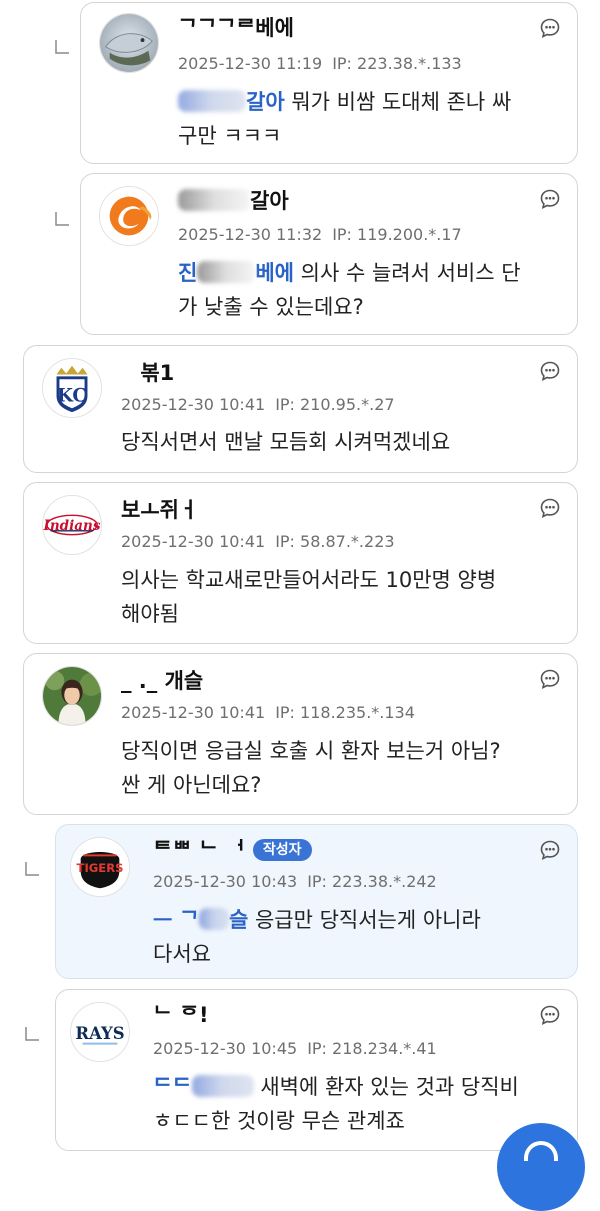 Image resolution: width=600 pixels, height=1211 pixels. Describe the element at coordinates (159, 510) in the screenshot. I see `nickname: 보ㅗ쥐ㅓ` at that location.